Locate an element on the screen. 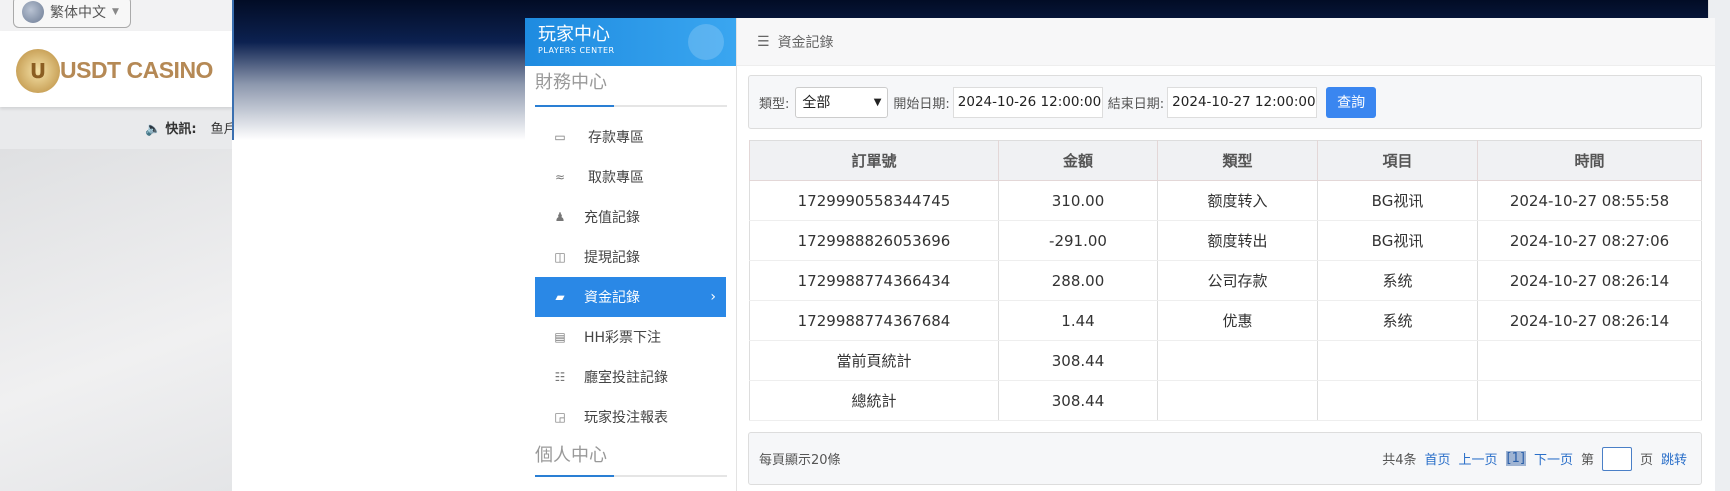 Image resolution: width=1730 pixels, height=491 pixels. column-header: 金額 is located at coordinates (1078, 160).